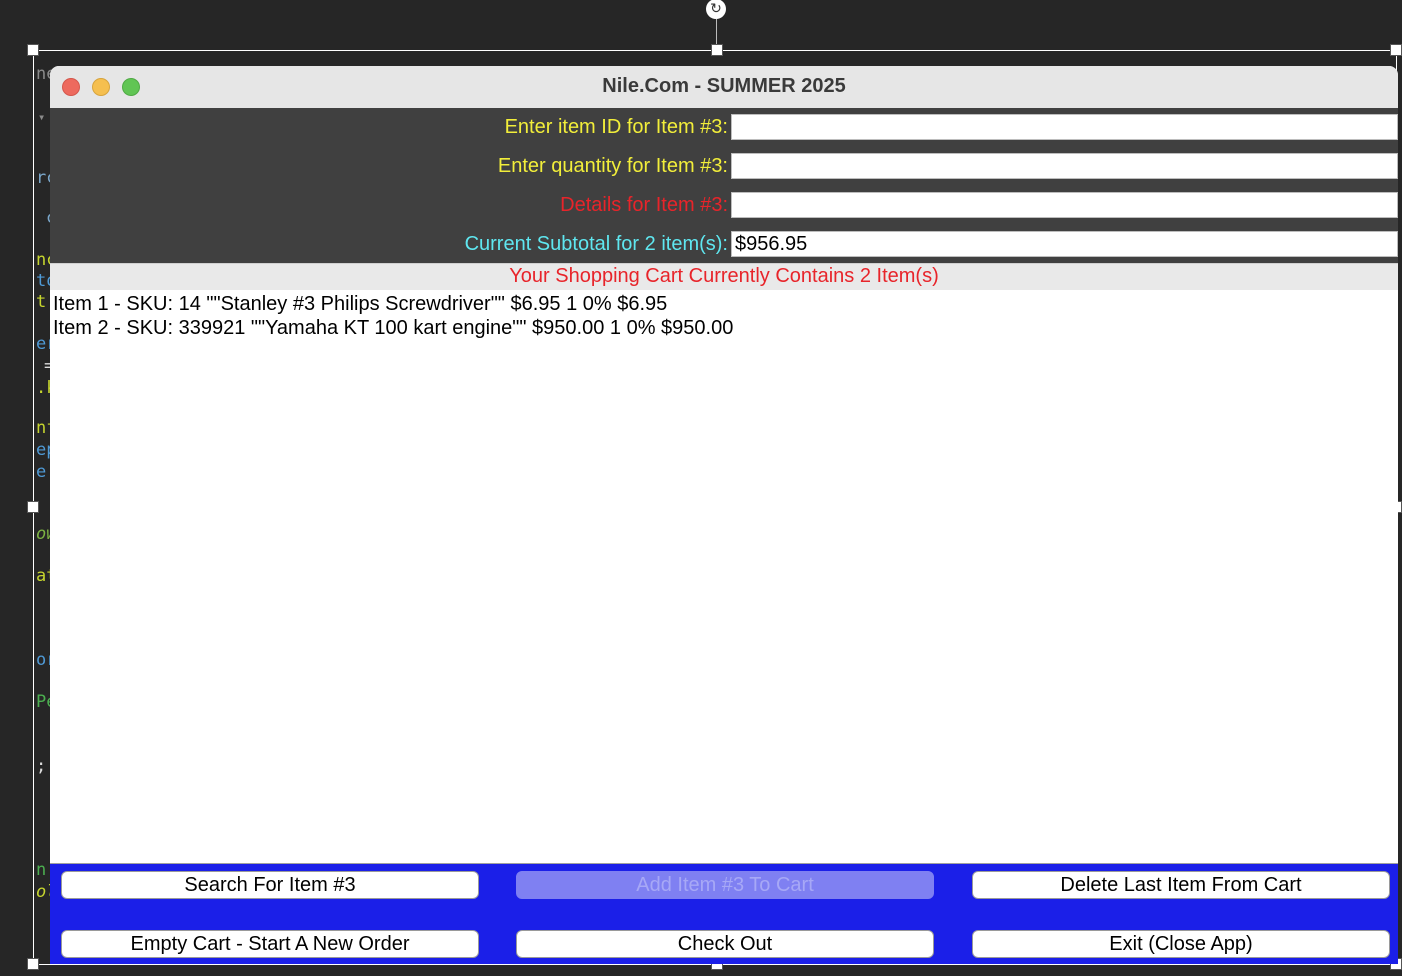 This screenshot has width=1402, height=976. I want to click on quantity-label: Enter quantity for Item #3:, so click(612, 166).